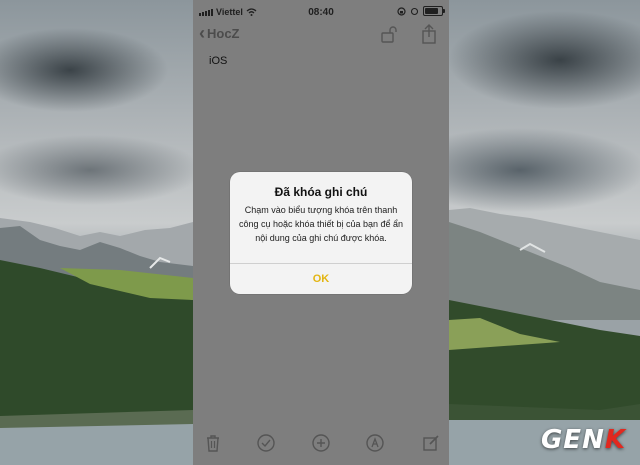 This screenshot has height=465, width=640. Describe the element at coordinates (429, 34) in the screenshot. I see `share-icon` at that location.